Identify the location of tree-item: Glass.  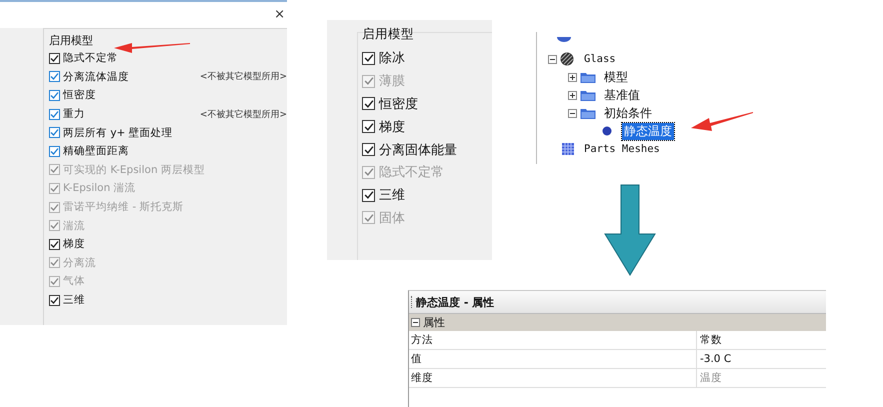
(600, 59).